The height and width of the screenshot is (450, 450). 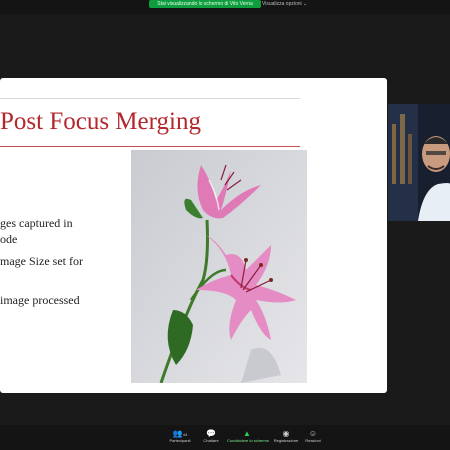 I want to click on chat-icon: 💬, so click(x=211, y=433).